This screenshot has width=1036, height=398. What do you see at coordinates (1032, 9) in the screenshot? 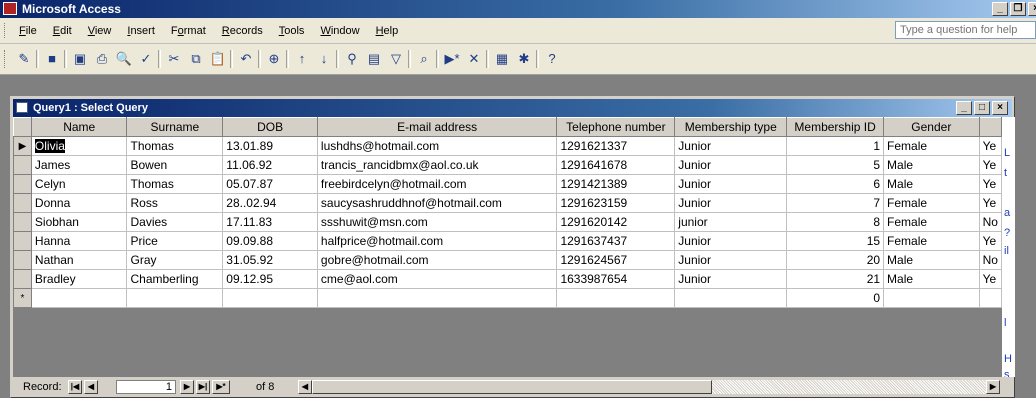
I see `close-button: ×` at bounding box center [1032, 9].